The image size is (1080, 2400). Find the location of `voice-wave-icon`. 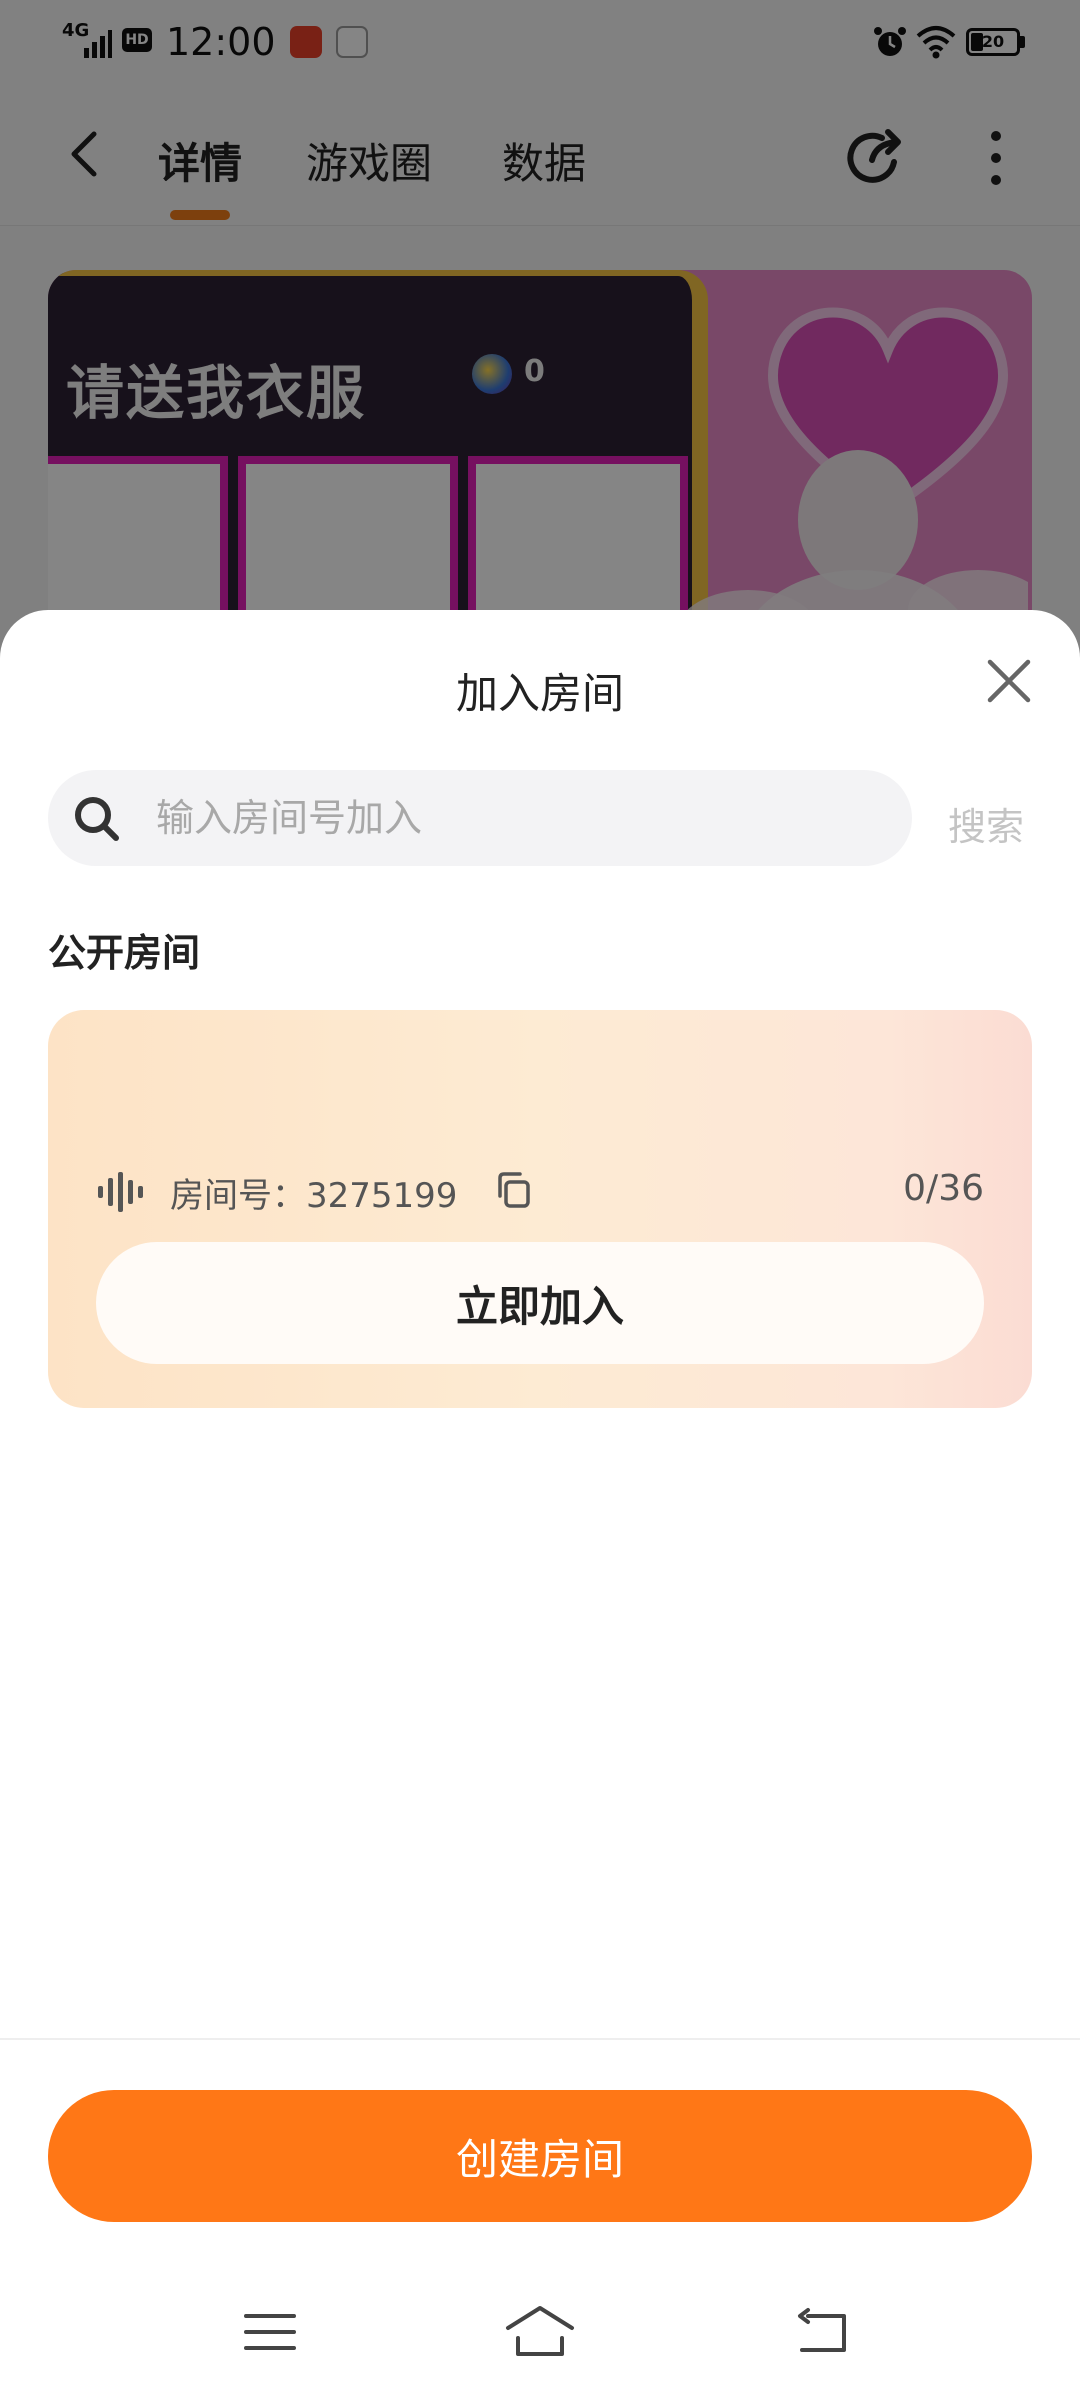

voice-wave-icon is located at coordinates (120, 1192).